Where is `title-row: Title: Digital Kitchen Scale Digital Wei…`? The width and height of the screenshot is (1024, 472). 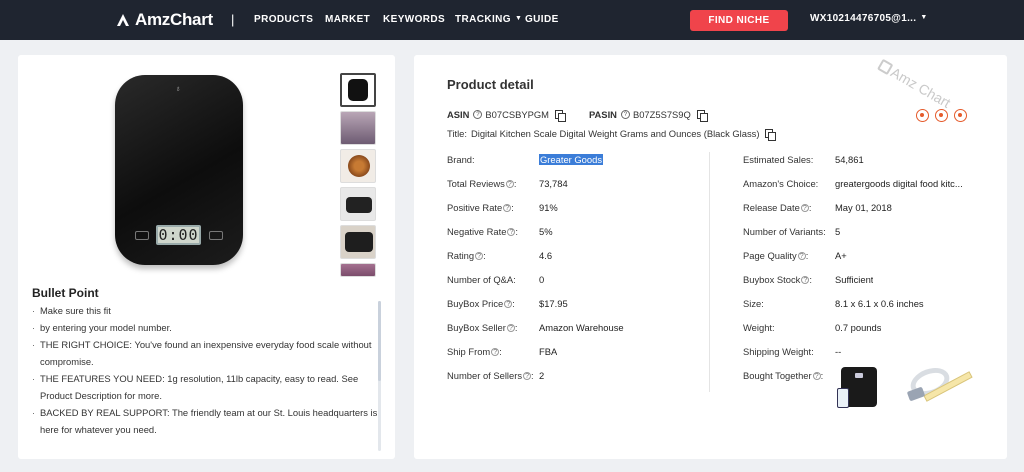 title-row: Title: Digital Kitchen Scale Digital Wei… is located at coordinates (612, 134).